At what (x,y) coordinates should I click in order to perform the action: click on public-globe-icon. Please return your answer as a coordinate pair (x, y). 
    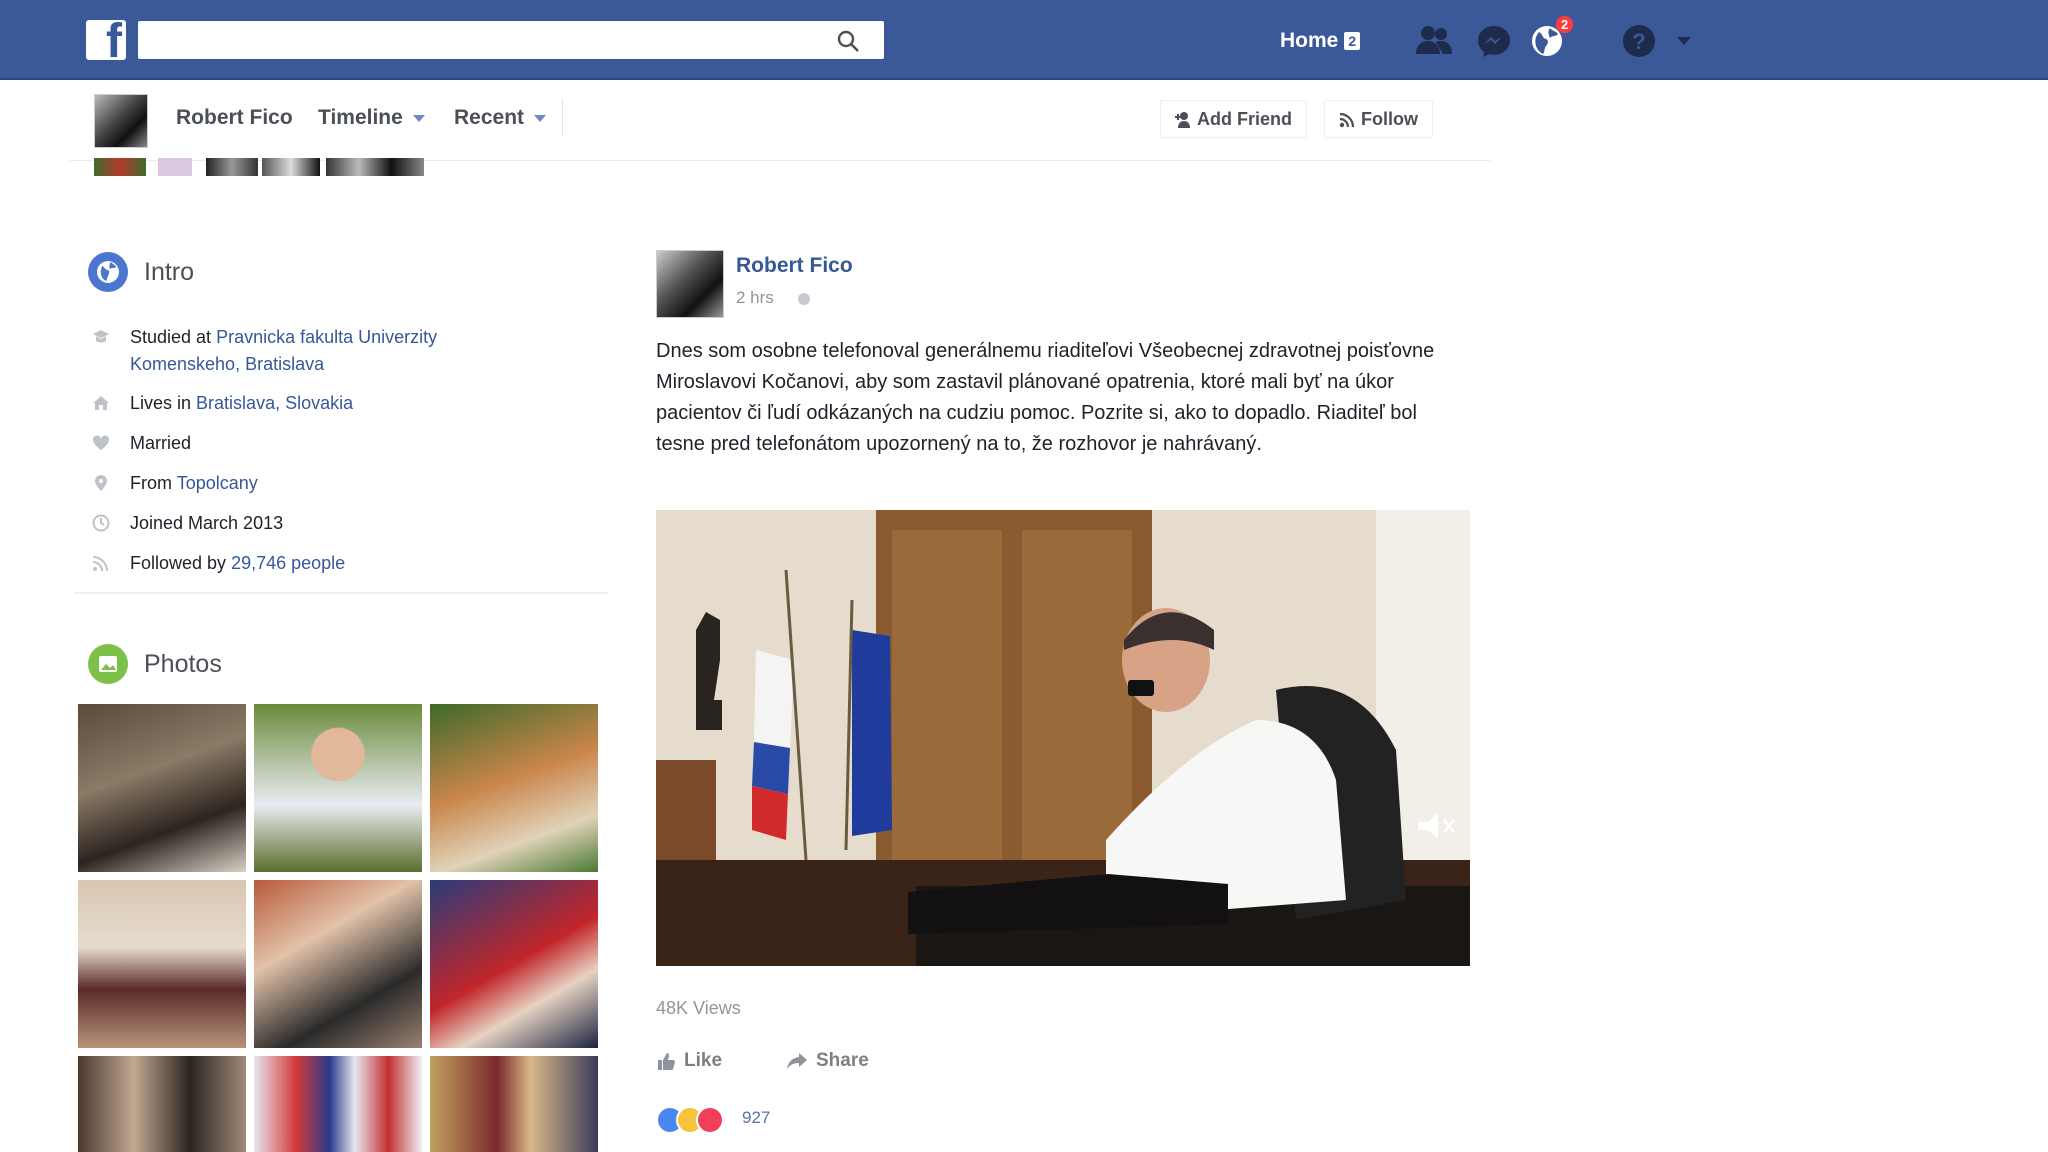
    Looking at the image, I should click on (803, 298).